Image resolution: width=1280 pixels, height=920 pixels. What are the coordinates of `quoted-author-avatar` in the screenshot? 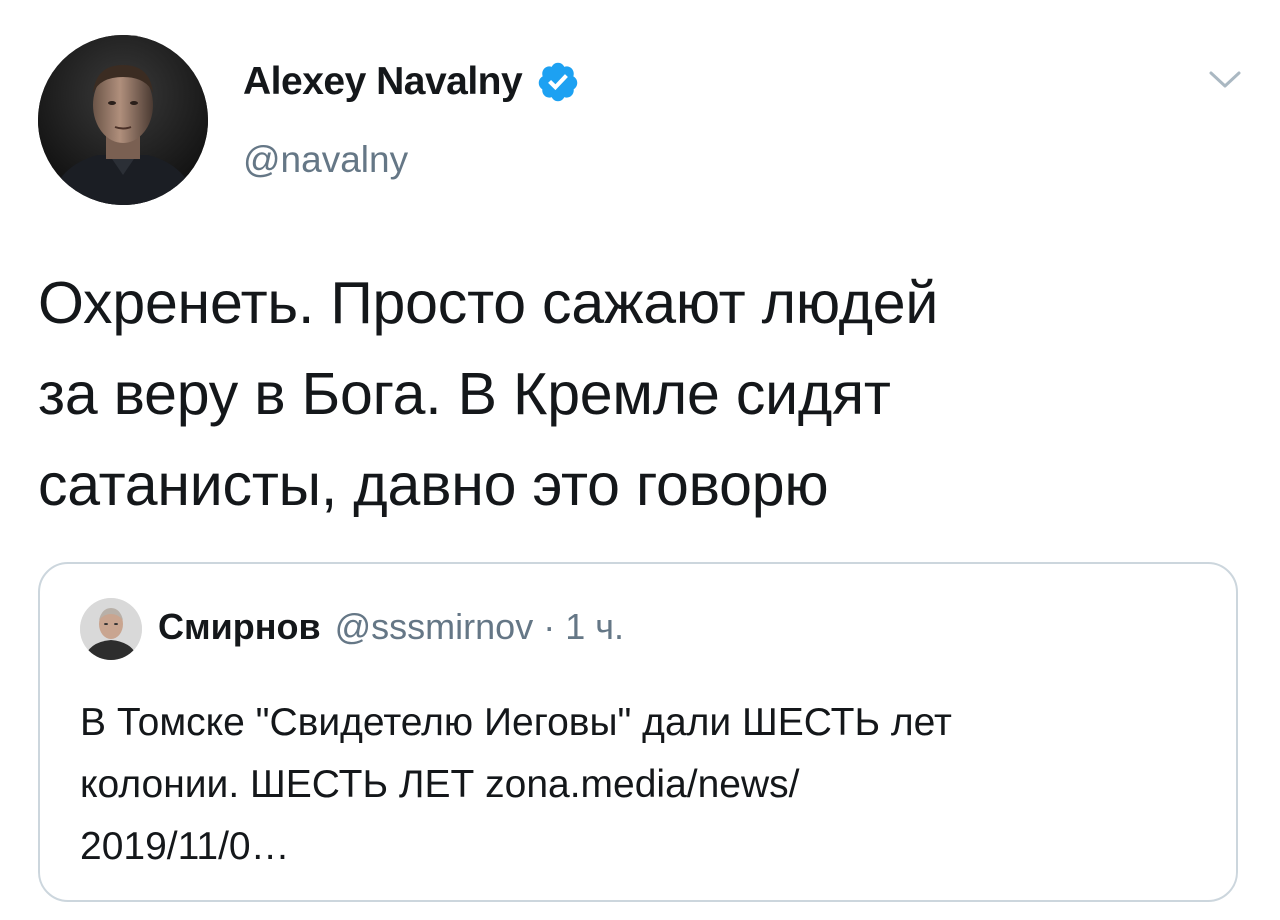 It's located at (111, 629).